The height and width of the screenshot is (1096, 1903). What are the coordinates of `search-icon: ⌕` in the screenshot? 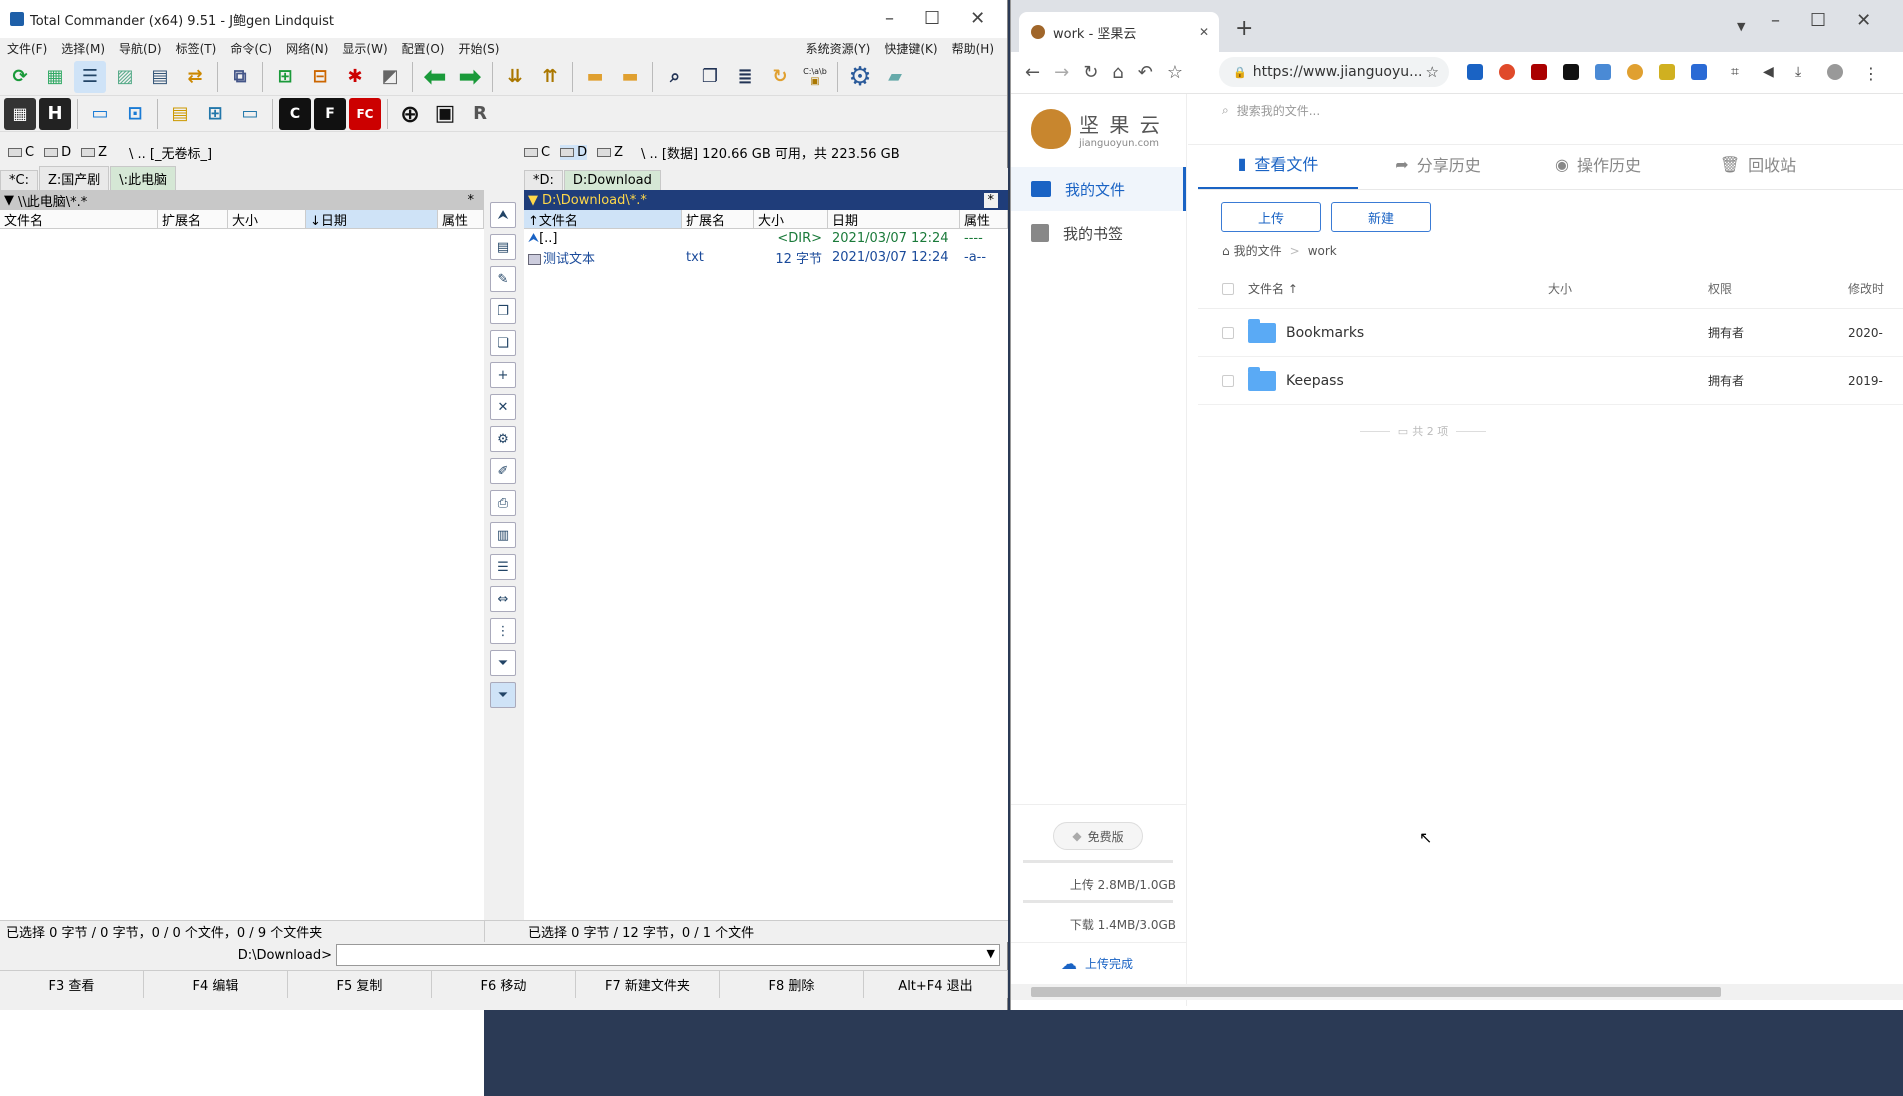 It's located at (675, 77).